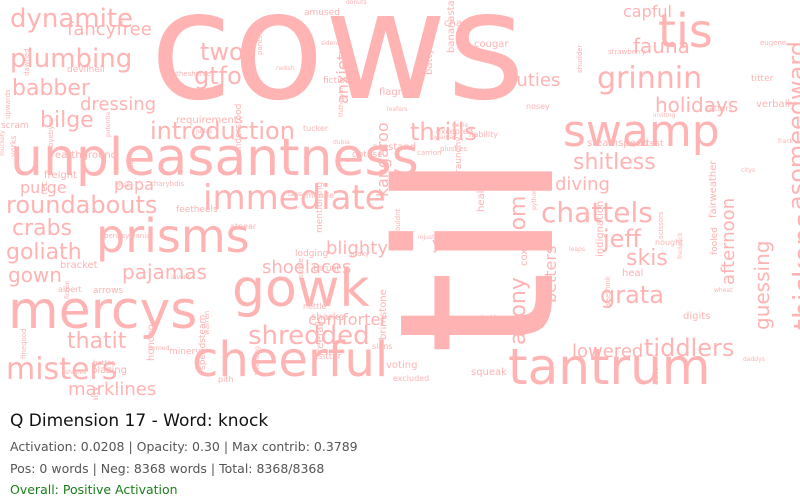 This screenshot has height=500, width=800. Describe the element at coordinates (411, 378) in the screenshot. I see `cloud-word-small: excluded` at that location.